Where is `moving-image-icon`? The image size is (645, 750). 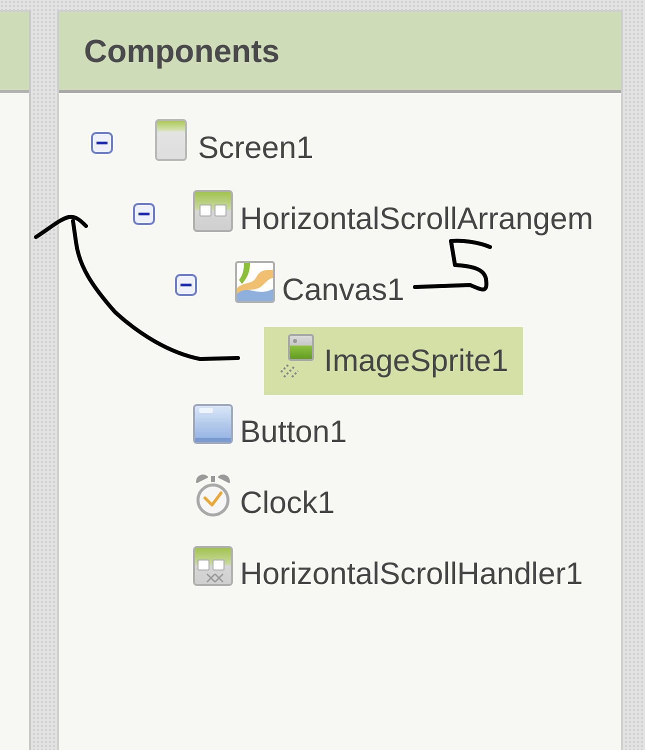 moving-image-icon is located at coordinates (297, 356).